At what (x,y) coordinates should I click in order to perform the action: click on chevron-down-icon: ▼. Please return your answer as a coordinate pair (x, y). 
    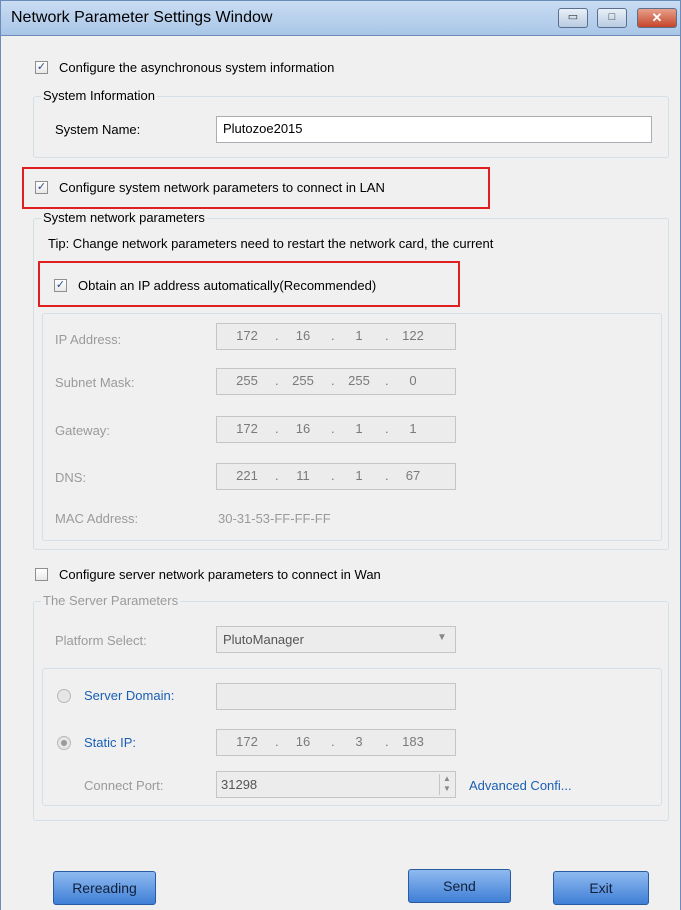
    Looking at the image, I should click on (442, 637).